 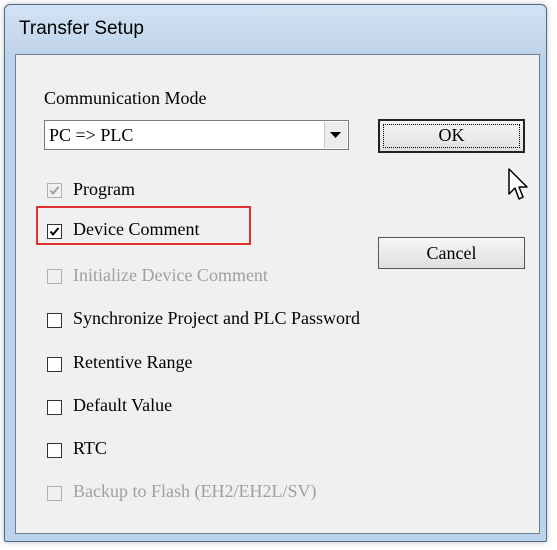 I want to click on cancel-button: Cancel, so click(x=451, y=253).